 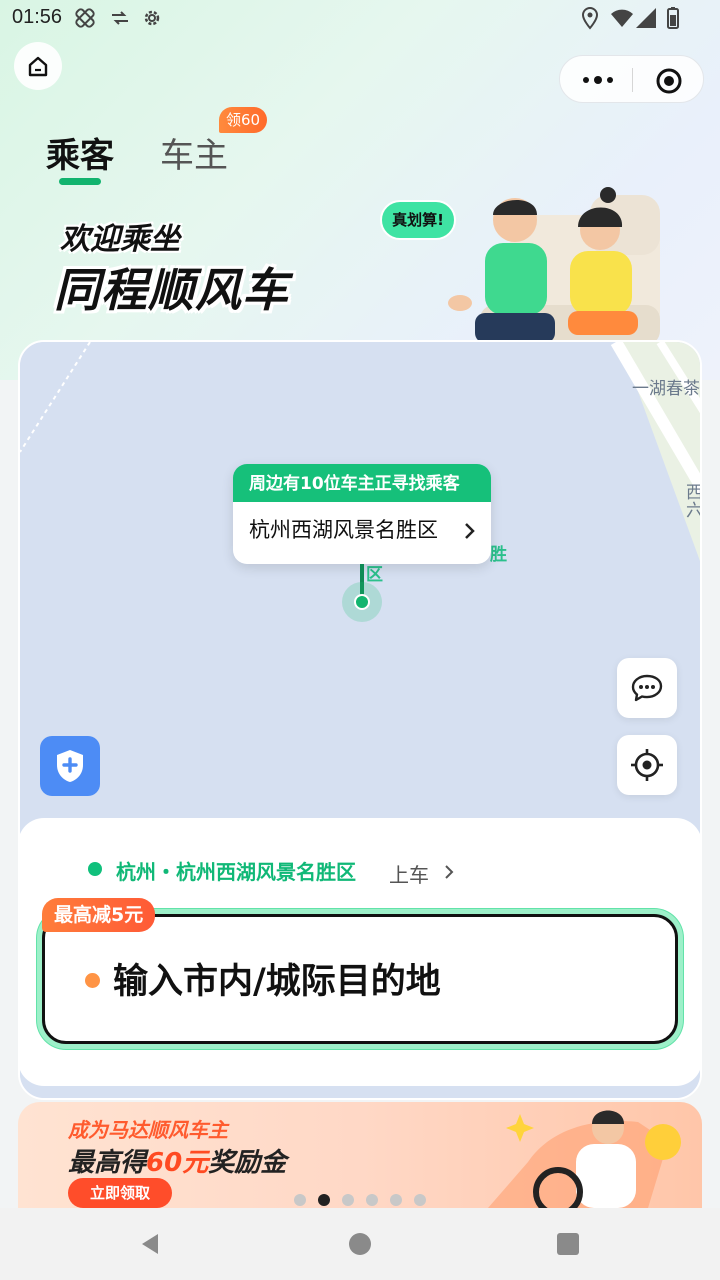 What do you see at coordinates (646, 18) in the screenshot?
I see `cellular-icon` at bounding box center [646, 18].